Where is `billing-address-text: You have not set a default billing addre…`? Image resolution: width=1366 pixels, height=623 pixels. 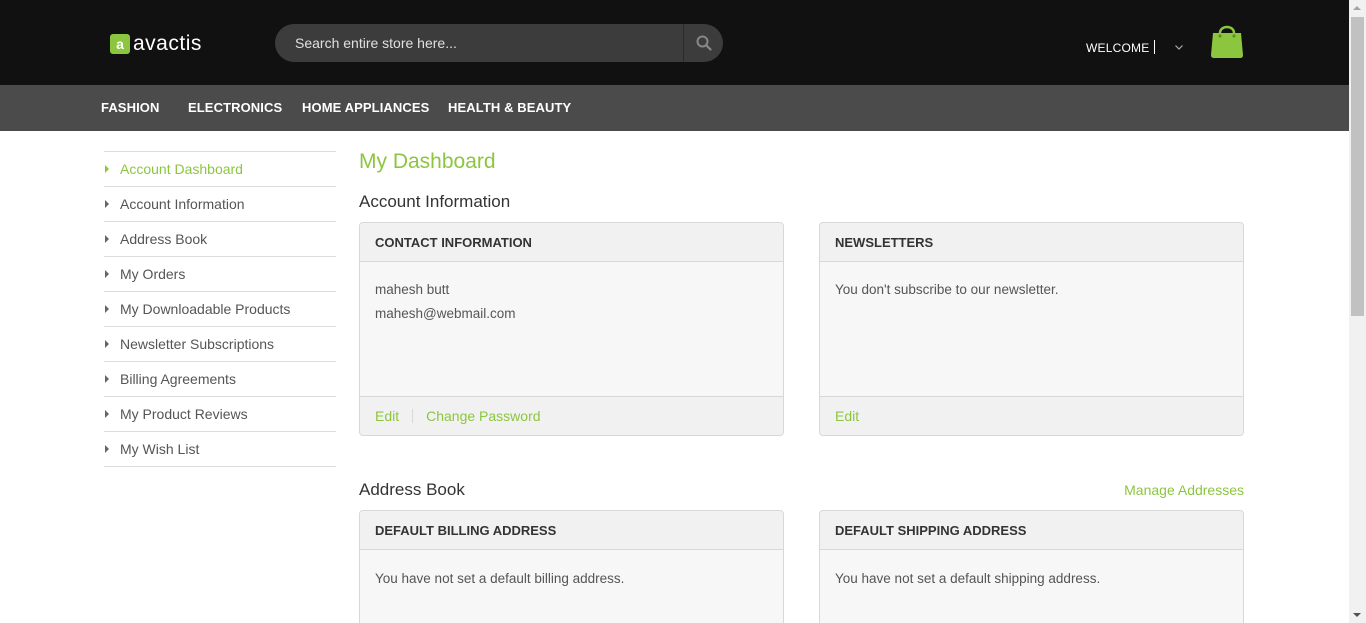
billing-address-text: You have not set a default billing addre… is located at coordinates (500, 578).